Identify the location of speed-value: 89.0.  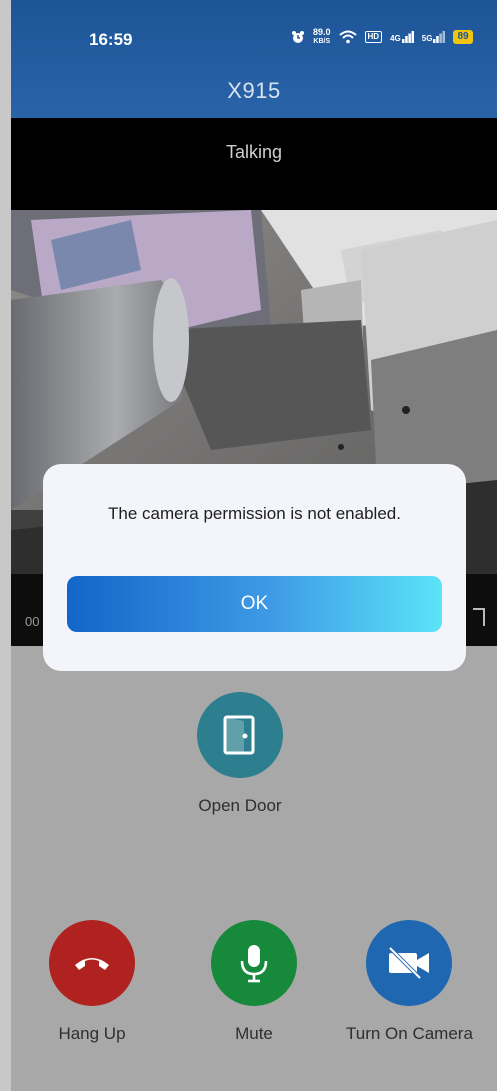
(322, 32).